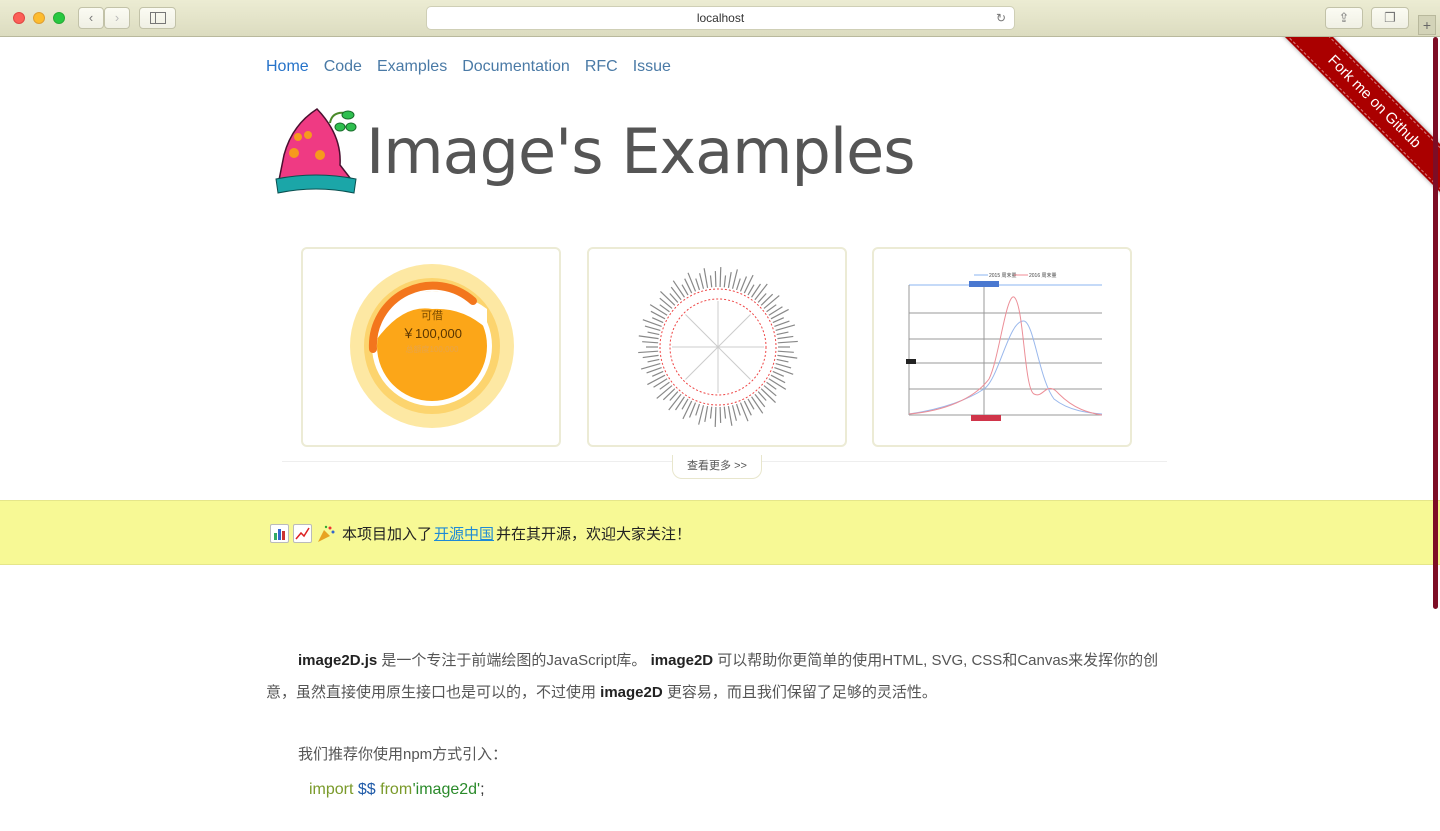 The height and width of the screenshot is (831, 1440). I want to click on code-semicolon: ;, so click(482, 789).